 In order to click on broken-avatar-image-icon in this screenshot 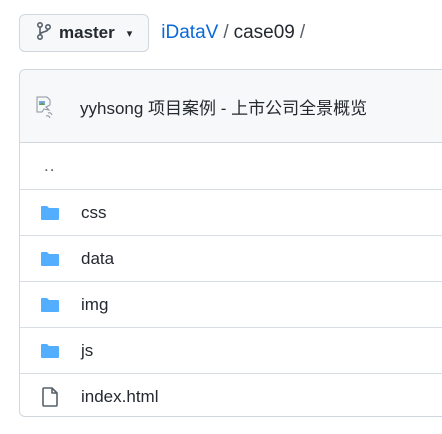, I will do `click(45, 107)`.